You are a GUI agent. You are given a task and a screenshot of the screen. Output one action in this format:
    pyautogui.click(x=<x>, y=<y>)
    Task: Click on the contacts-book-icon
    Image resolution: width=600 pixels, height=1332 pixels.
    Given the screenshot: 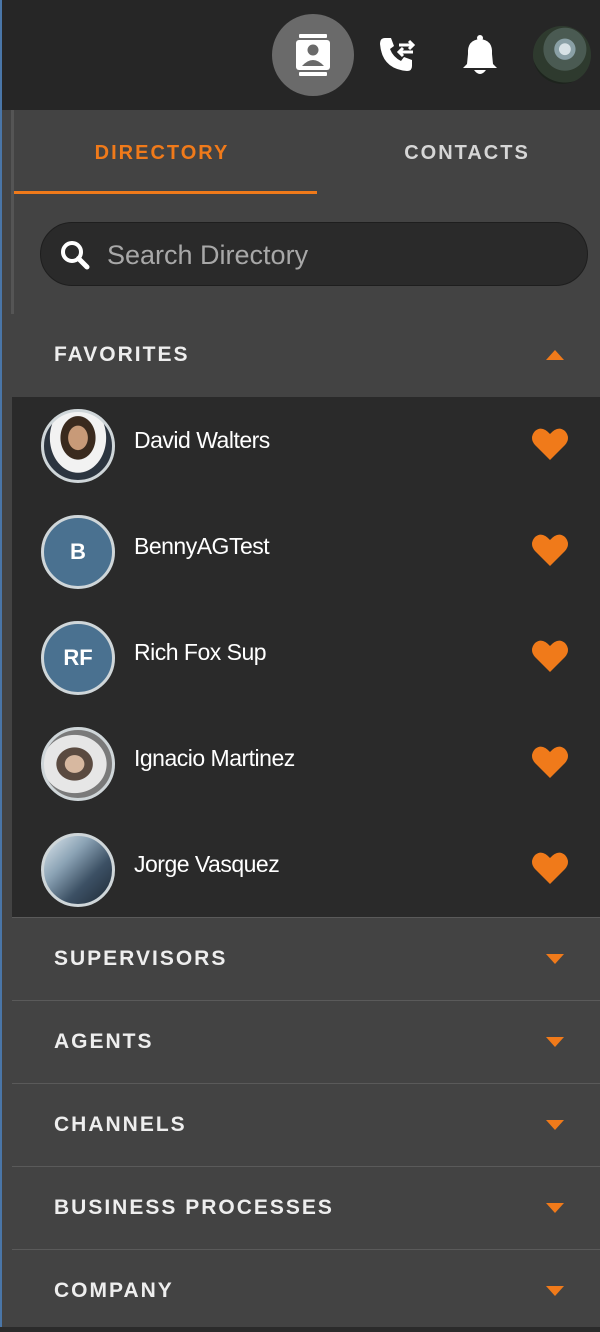 What is the action you would take?
    pyautogui.click(x=313, y=55)
    